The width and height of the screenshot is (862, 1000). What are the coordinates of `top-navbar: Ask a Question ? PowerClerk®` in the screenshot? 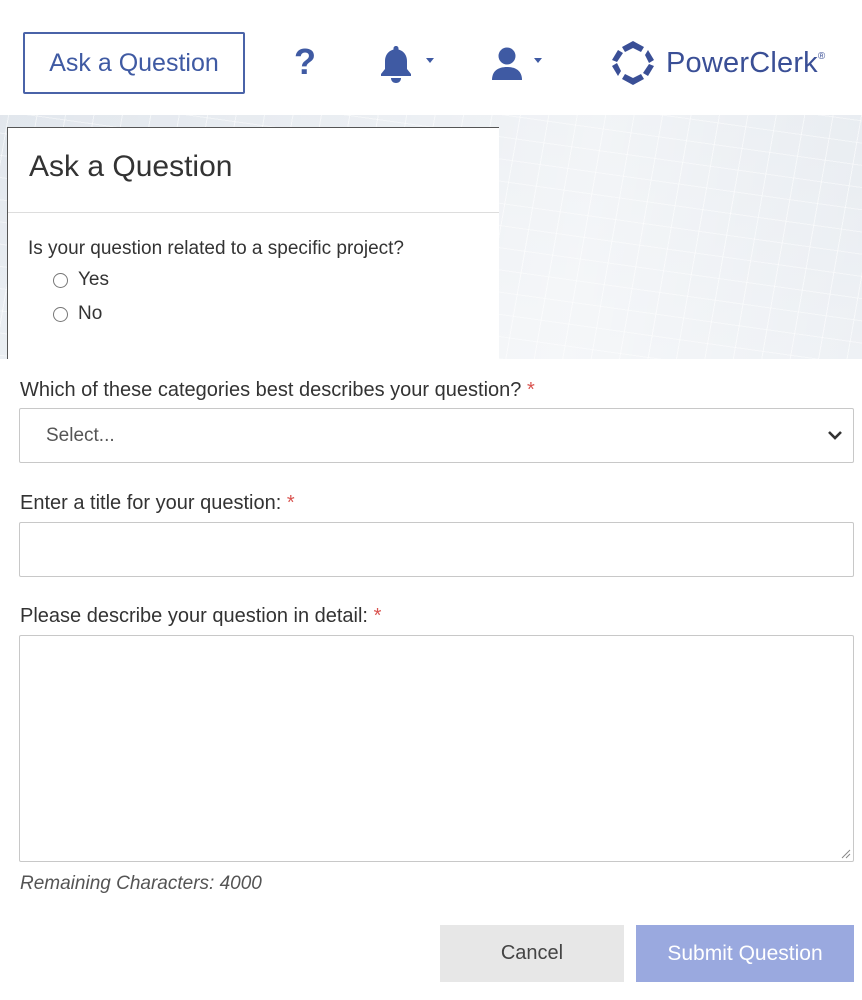 It's located at (431, 57).